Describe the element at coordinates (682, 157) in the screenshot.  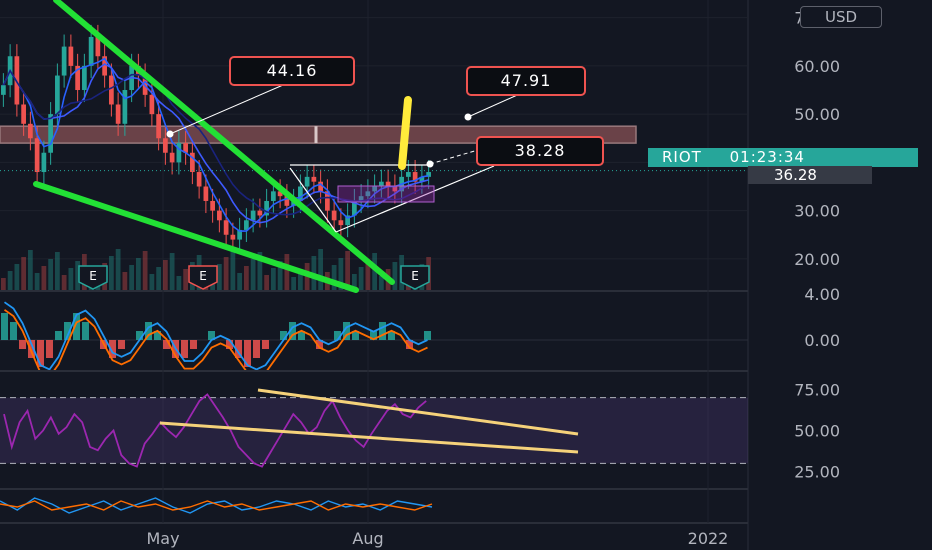
I see `ticker-symbol: RIOT` at that location.